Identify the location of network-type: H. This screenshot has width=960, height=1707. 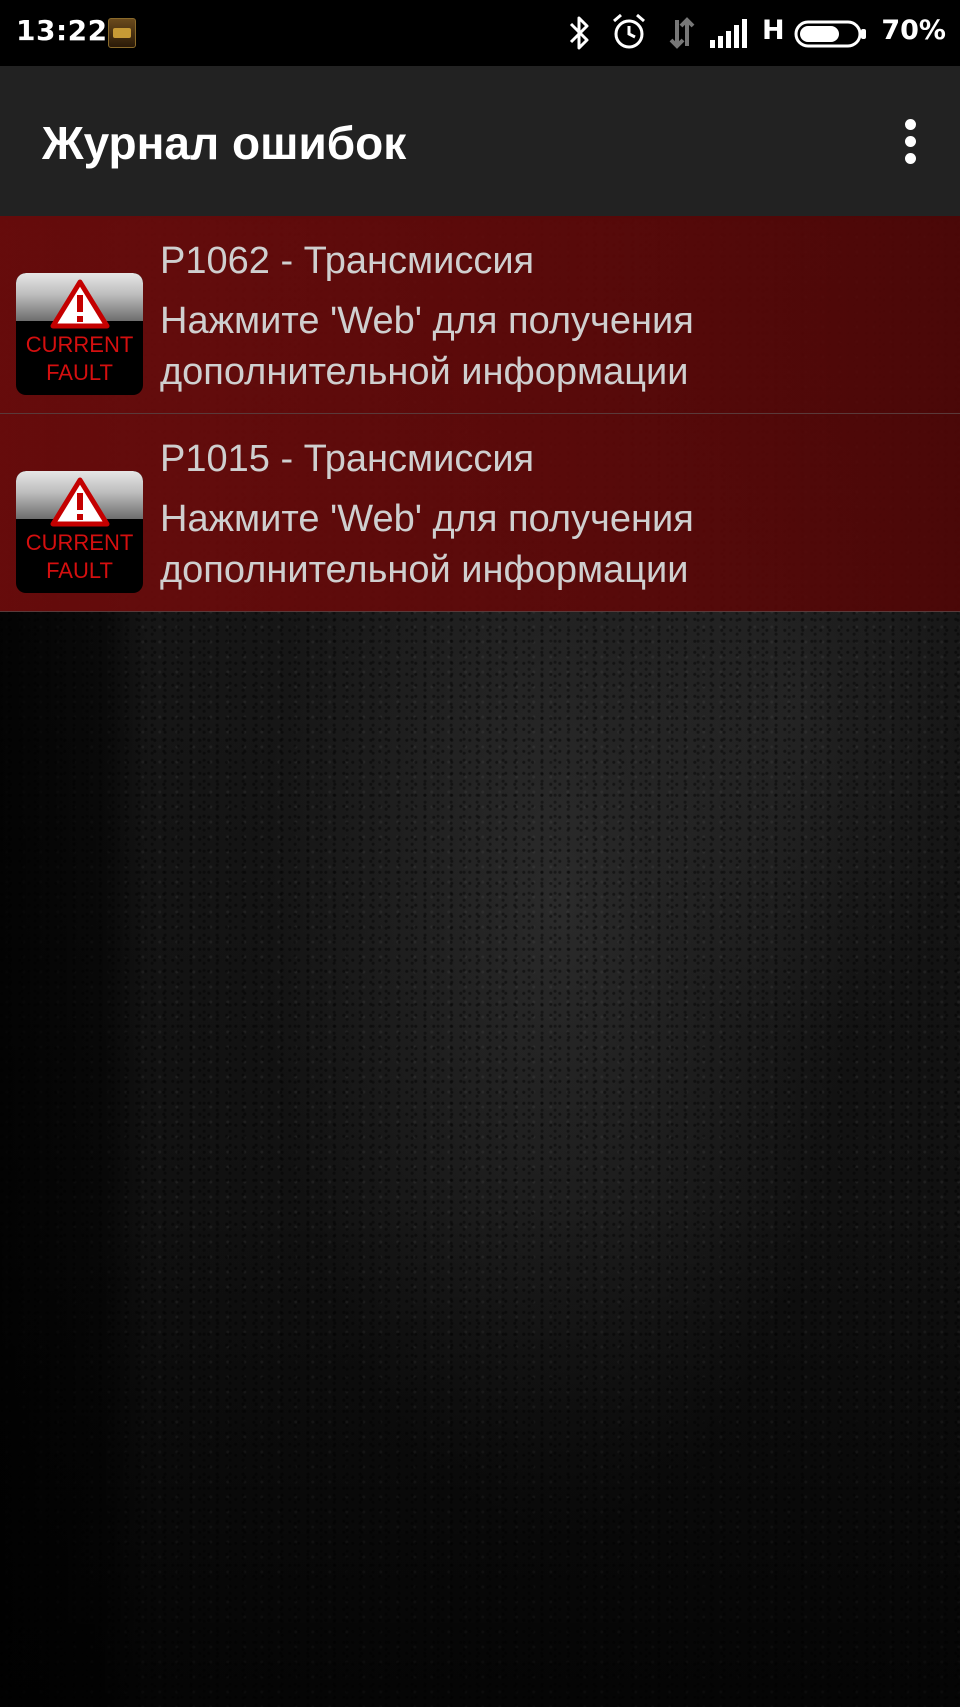
(773, 30).